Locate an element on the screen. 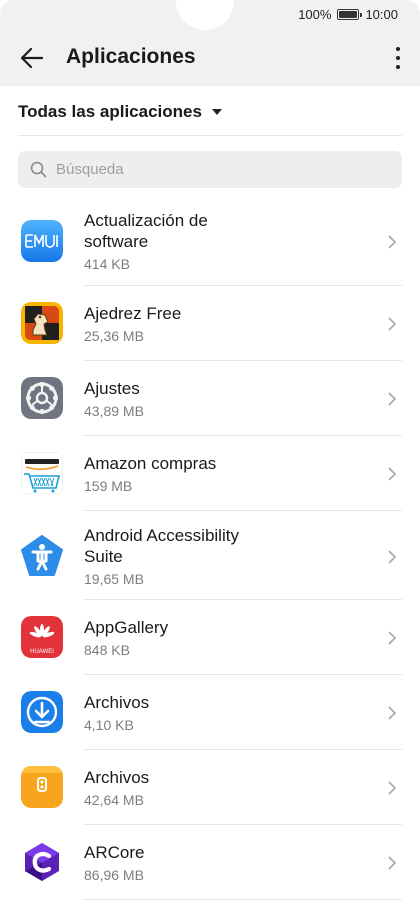  app-size: 86,96 MB is located at coordinates (114, 875).